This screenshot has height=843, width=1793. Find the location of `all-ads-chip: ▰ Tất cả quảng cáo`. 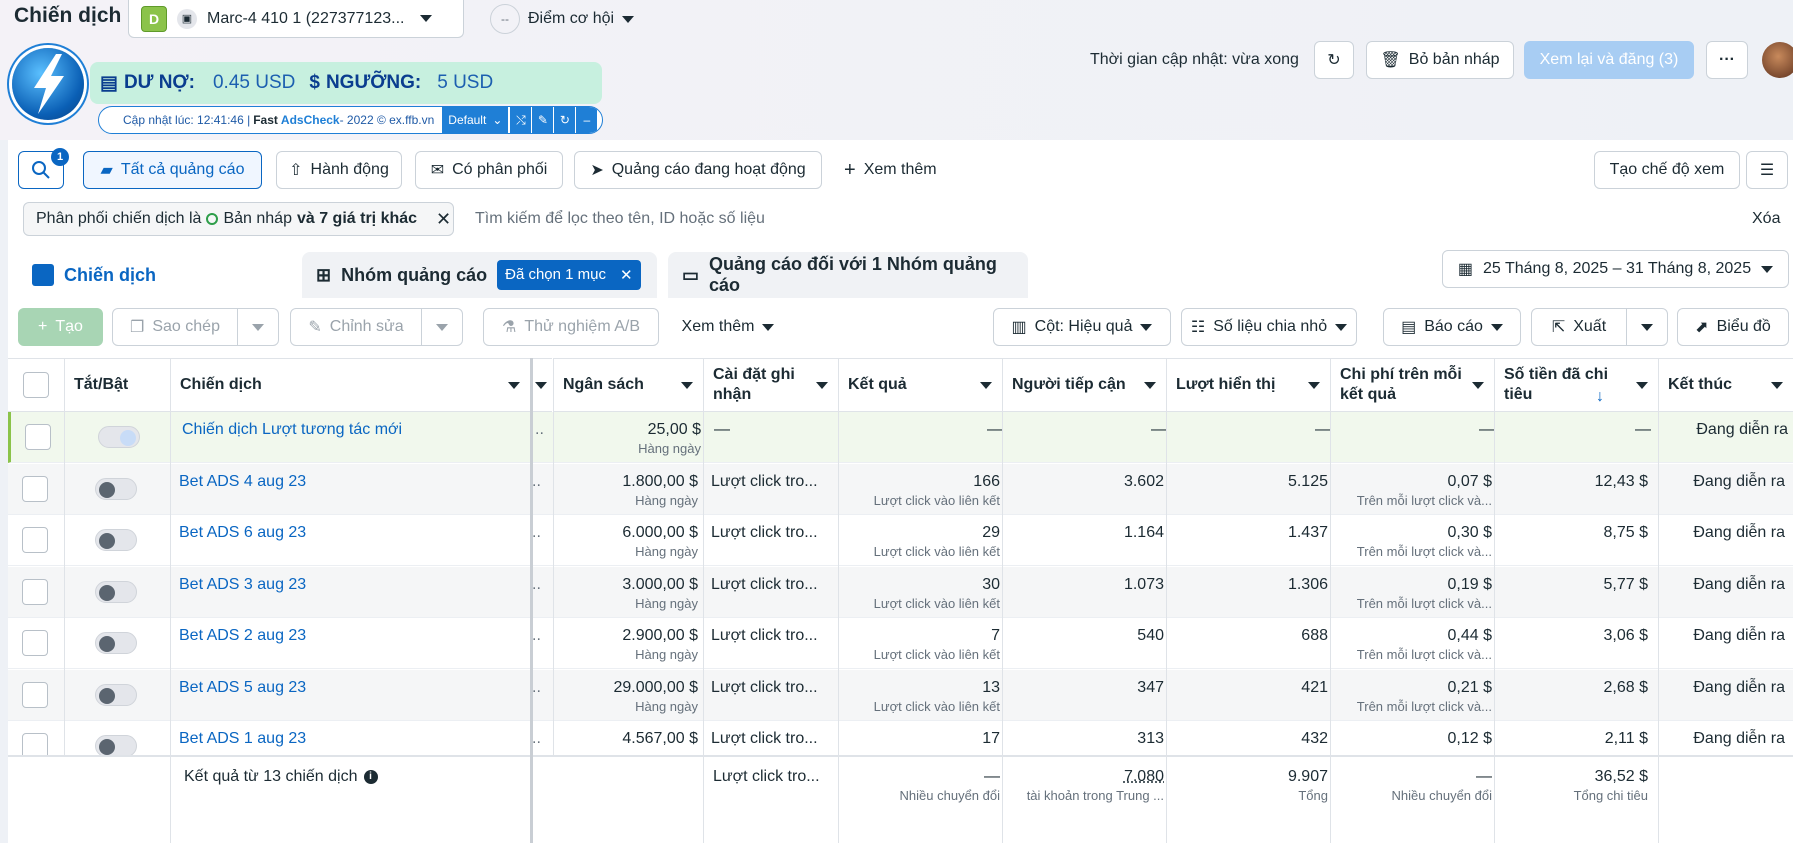

all-ads-chip: ▰ Tất cả quảng cáo is located at coordinates (172, 170).